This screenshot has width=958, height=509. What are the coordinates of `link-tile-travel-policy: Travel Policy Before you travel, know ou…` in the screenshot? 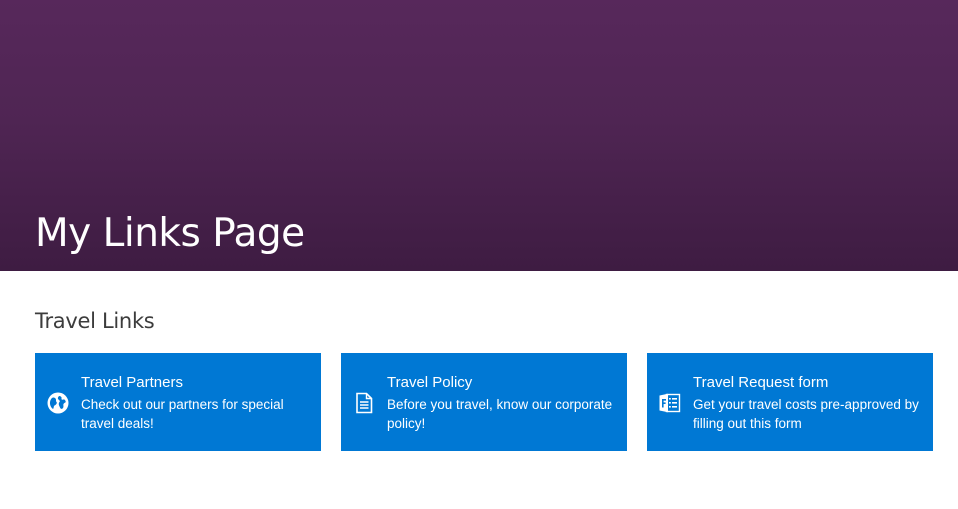 It's located at (484, 402).